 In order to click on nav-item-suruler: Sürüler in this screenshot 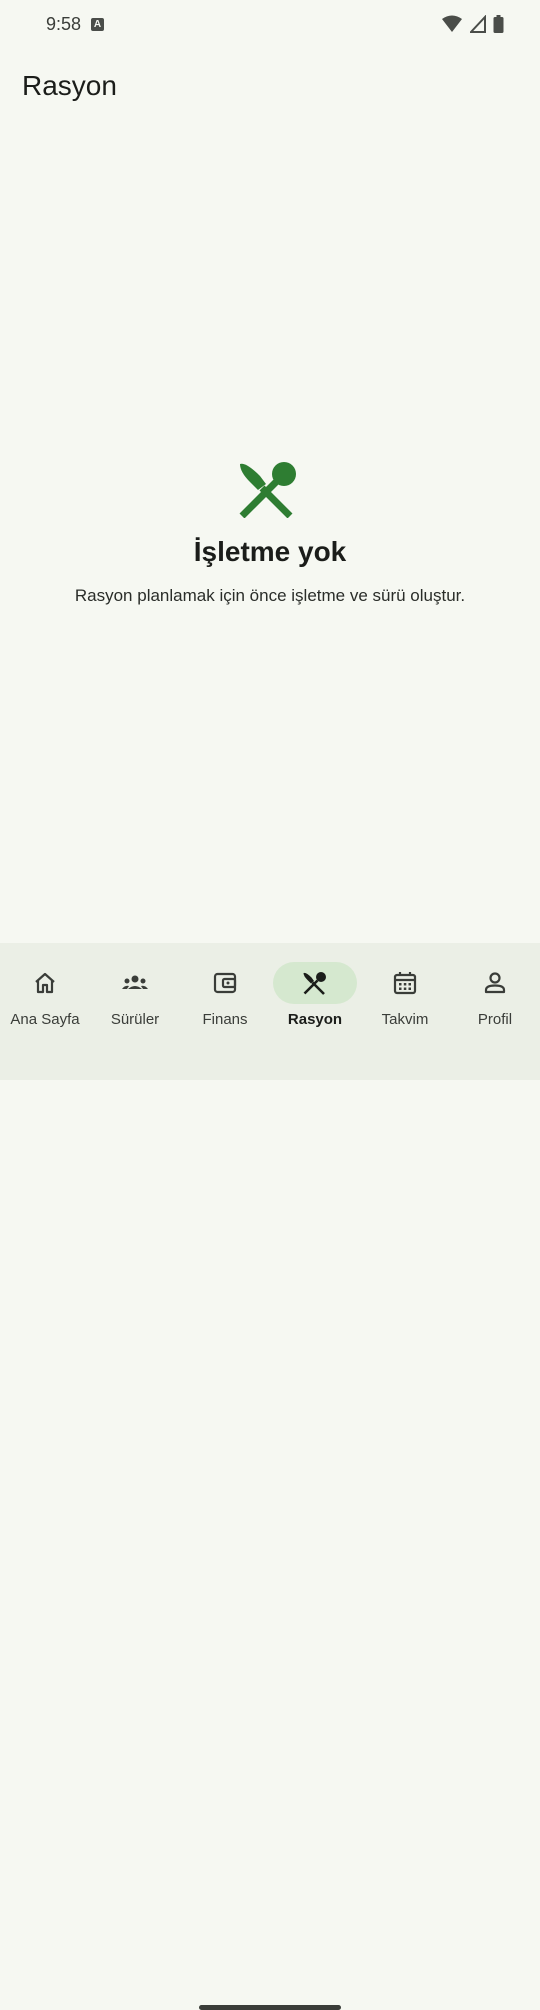, I will do `click(135, 993)`.